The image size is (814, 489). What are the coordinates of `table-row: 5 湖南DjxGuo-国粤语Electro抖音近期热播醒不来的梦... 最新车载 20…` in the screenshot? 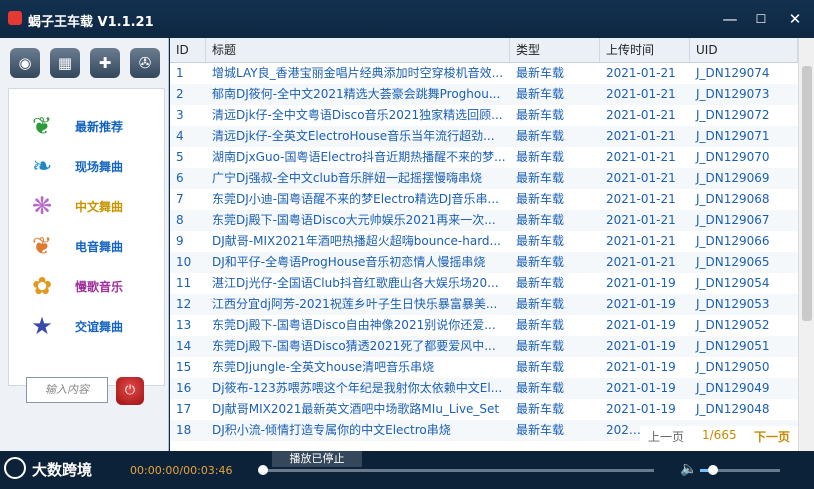 It's located at (484, 157).